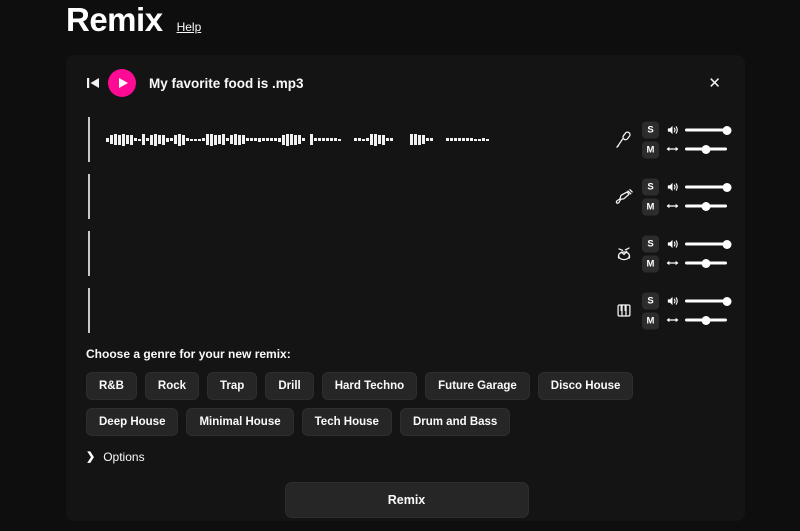 This screenshot has height=531, width=800. Describe the element at coordinates (400, 23) in the screenshot. I see `page-header: Remix Help` at that location.